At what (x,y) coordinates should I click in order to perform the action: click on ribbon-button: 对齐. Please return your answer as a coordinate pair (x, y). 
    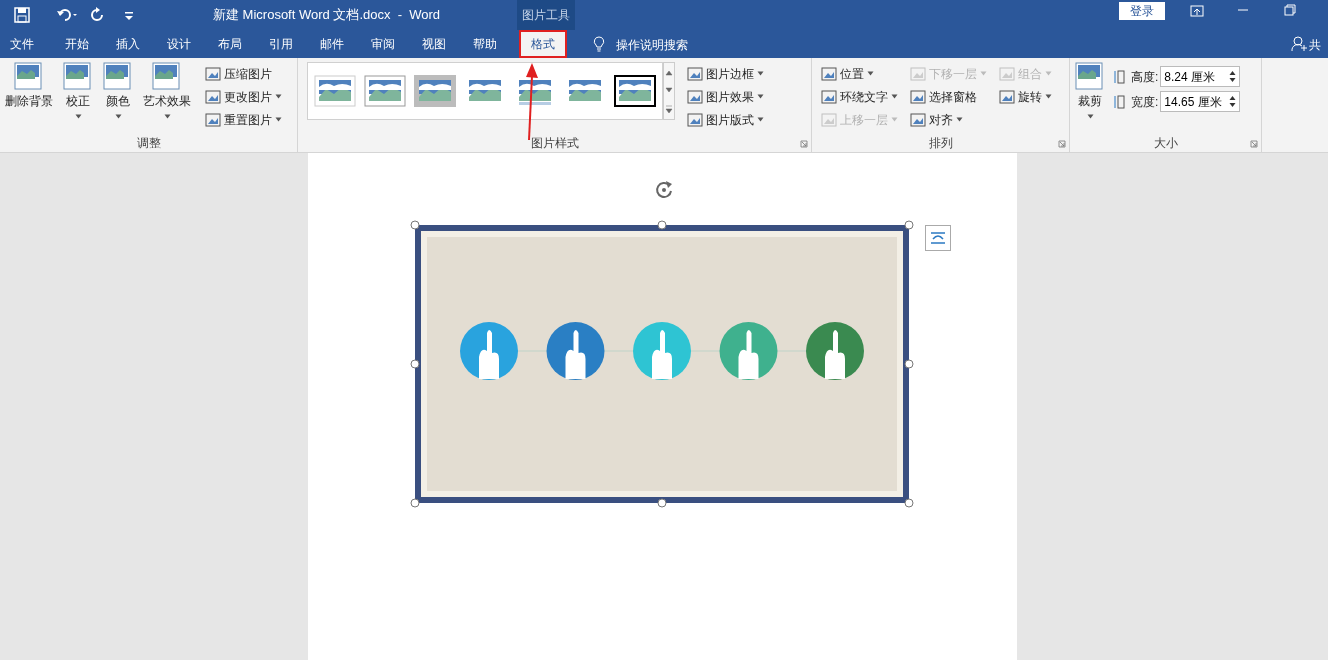
    Looking at the image, I should click on (948, 119).